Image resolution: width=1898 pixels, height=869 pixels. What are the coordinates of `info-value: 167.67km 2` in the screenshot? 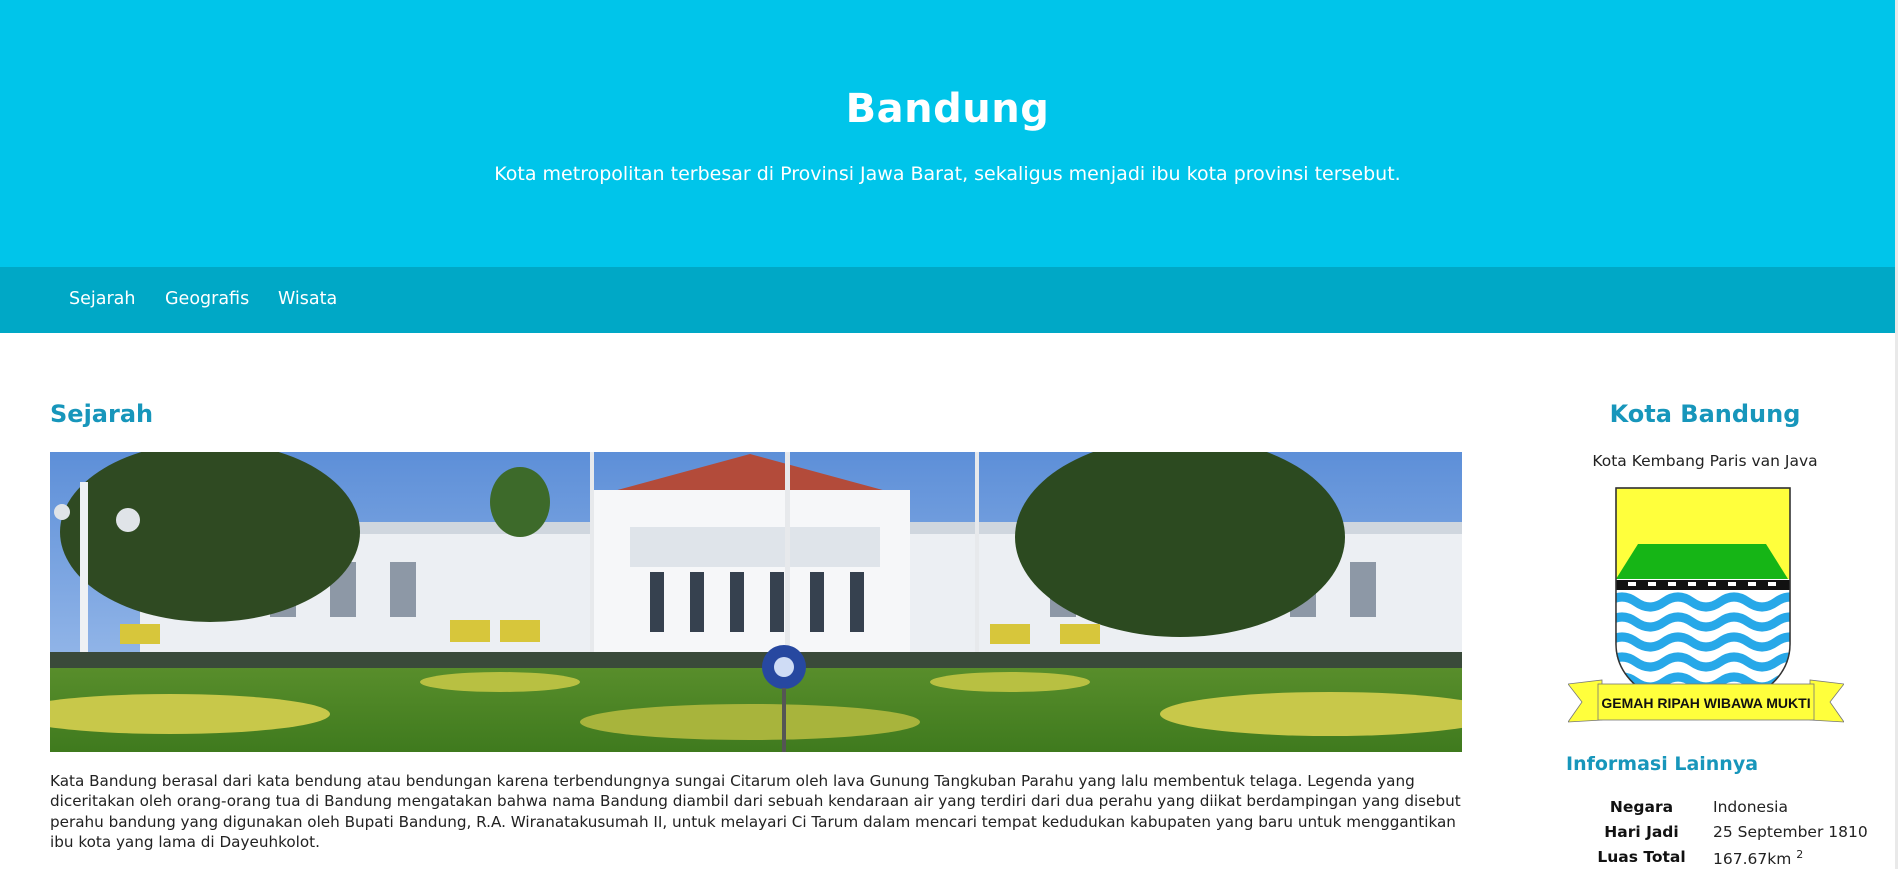 It's located at (1758, 858).